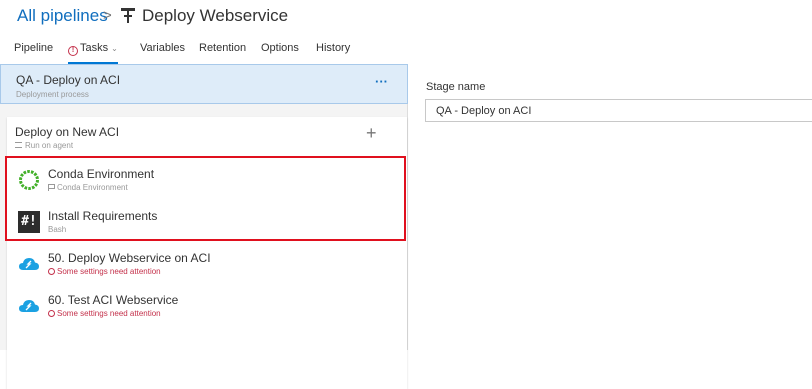  Describe the element at coordinates (68, 80) in the screenshot. I see `stage-name: QA - Deploy on ACI` at that location.